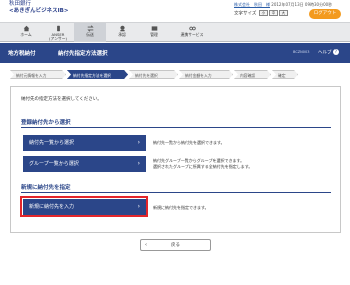 Image resolution: width=350 pixels, height=285 pixels. What do you see at coordinates (206, 74) in the screenshot?
I see `step-item: 納付金額を入力` at bounding box center [206, 74].